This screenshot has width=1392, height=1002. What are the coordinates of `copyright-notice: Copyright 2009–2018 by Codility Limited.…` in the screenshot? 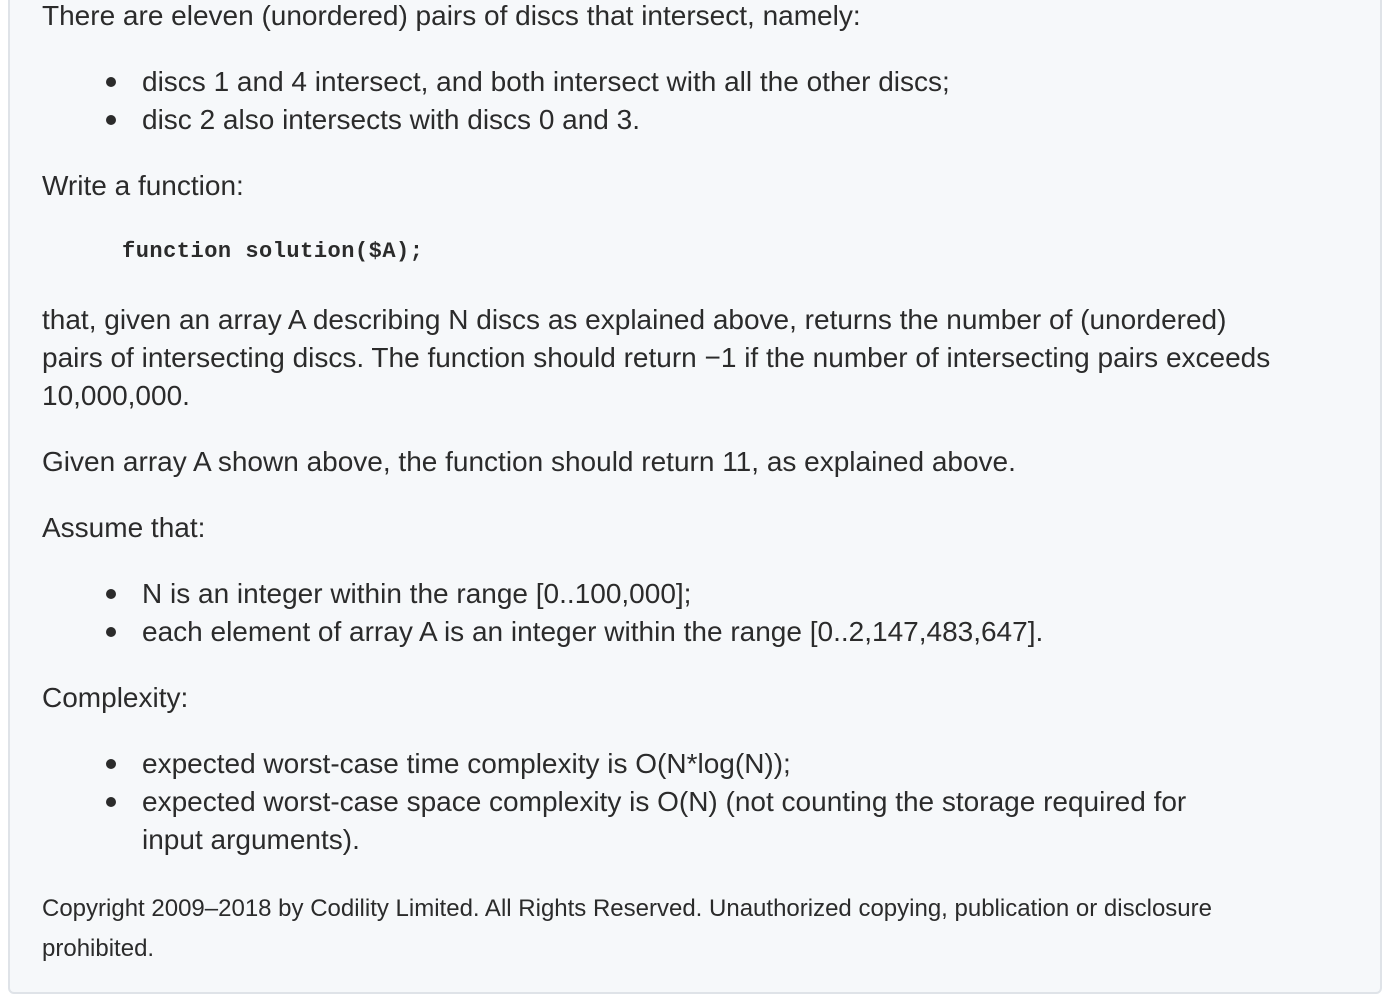 It's located at (702, 929).